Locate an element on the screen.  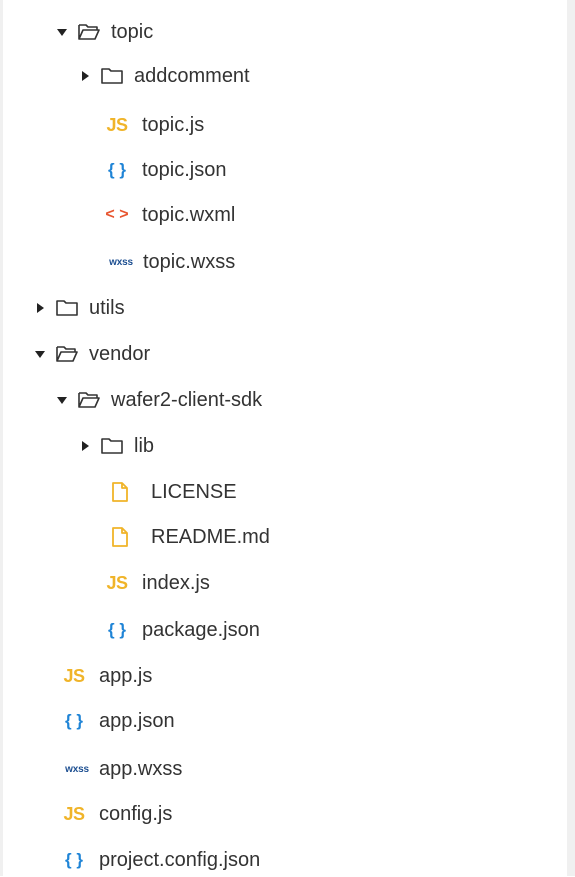
tree-folder-vendor: vendor is located at coordinates (300, 354).